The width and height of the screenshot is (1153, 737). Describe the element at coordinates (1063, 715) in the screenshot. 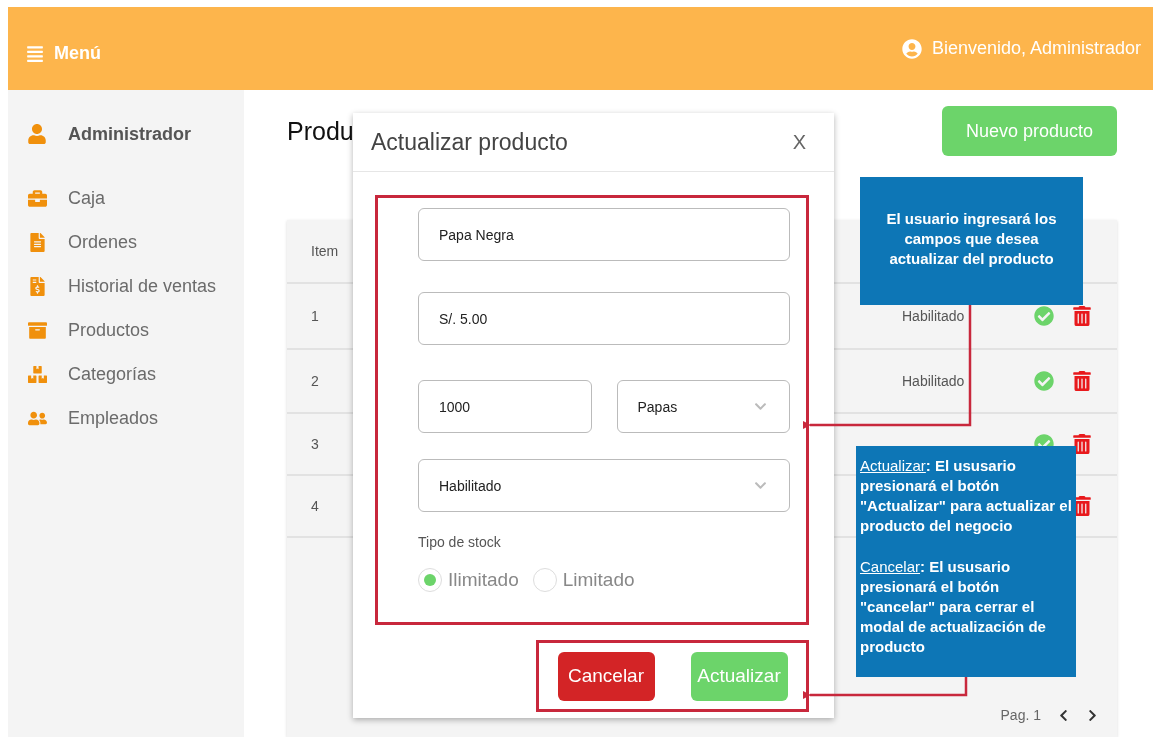

I see `previous-page-icon` at that location.